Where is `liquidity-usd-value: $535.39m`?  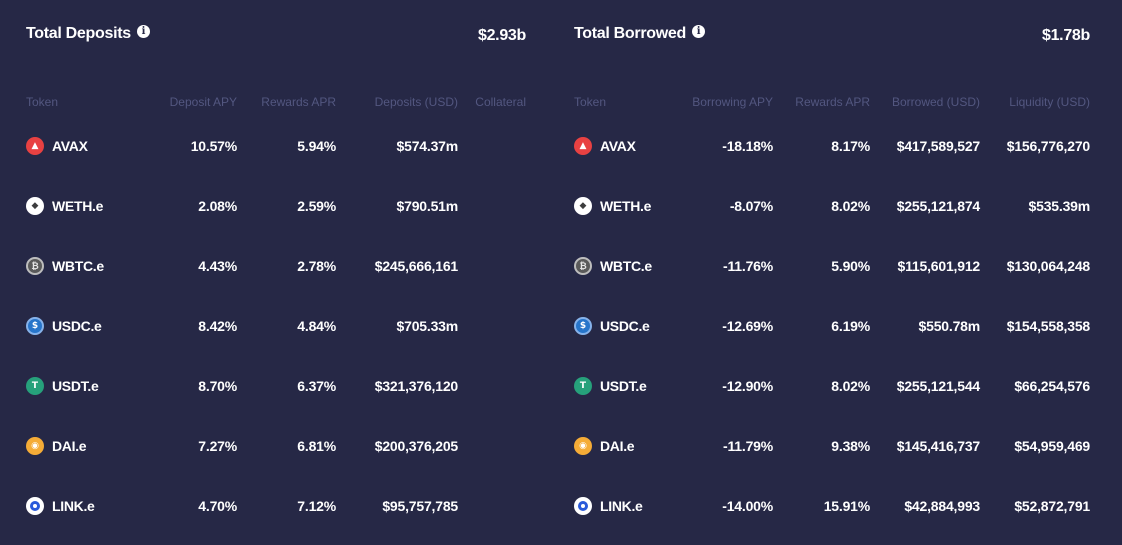
liquidity-usd-value: $535.39m is located at coordinates (1059, 206).